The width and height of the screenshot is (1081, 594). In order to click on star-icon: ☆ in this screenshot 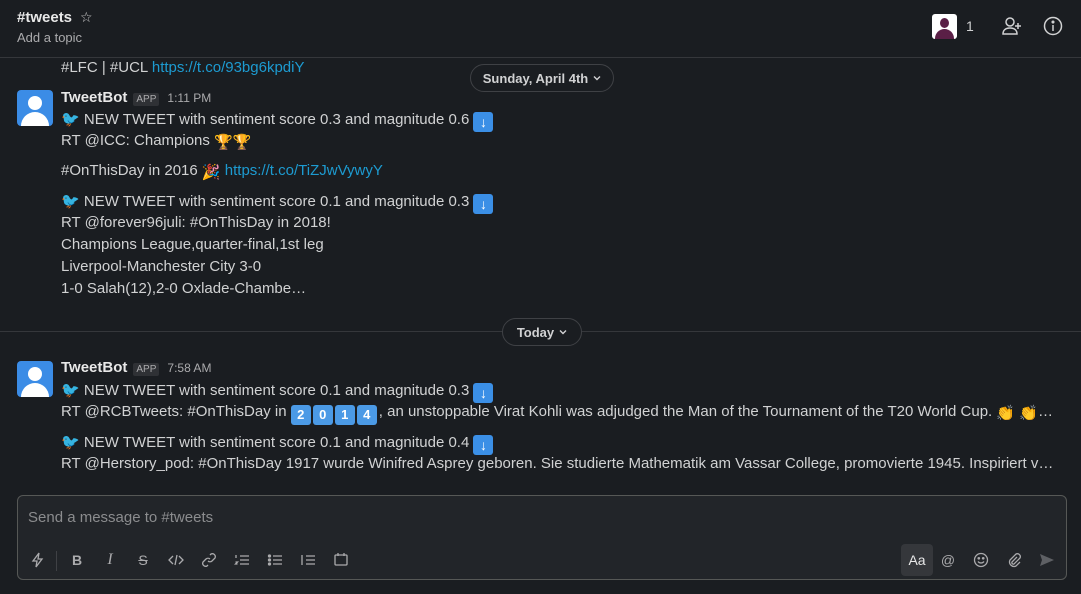, I will do `click(86, 17)`.